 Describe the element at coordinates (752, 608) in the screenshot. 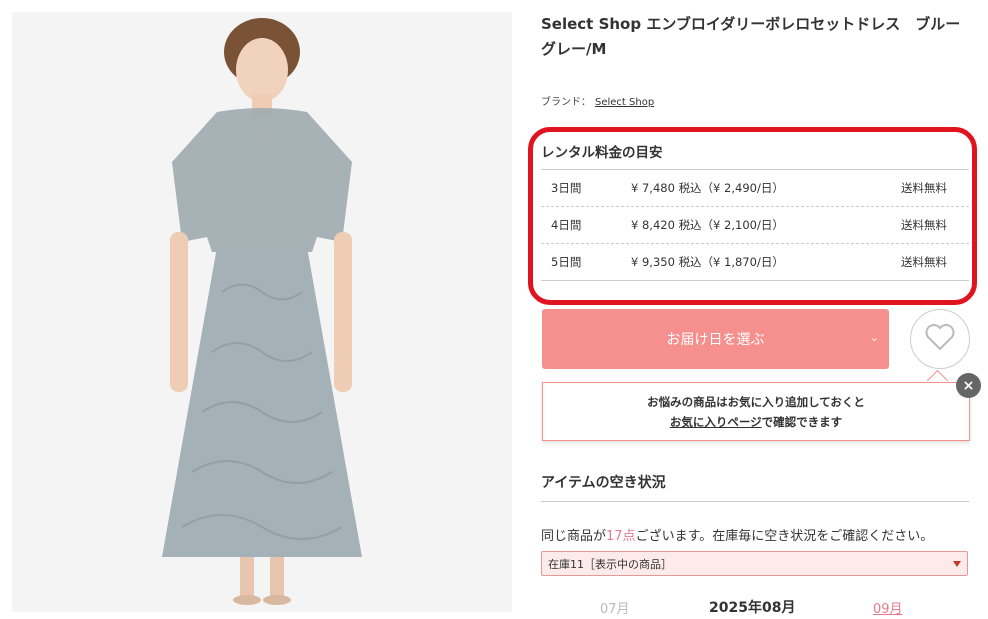

I see `current-month: 2025年08月` at that location.